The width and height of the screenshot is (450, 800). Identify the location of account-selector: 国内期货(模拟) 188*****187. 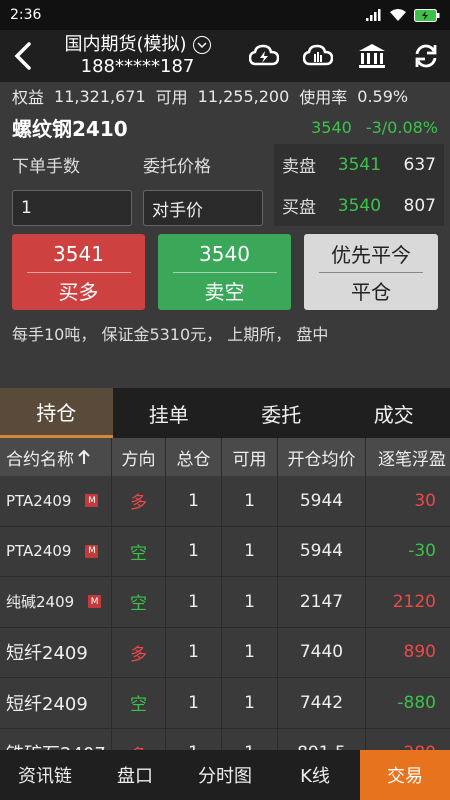
(137, 56).